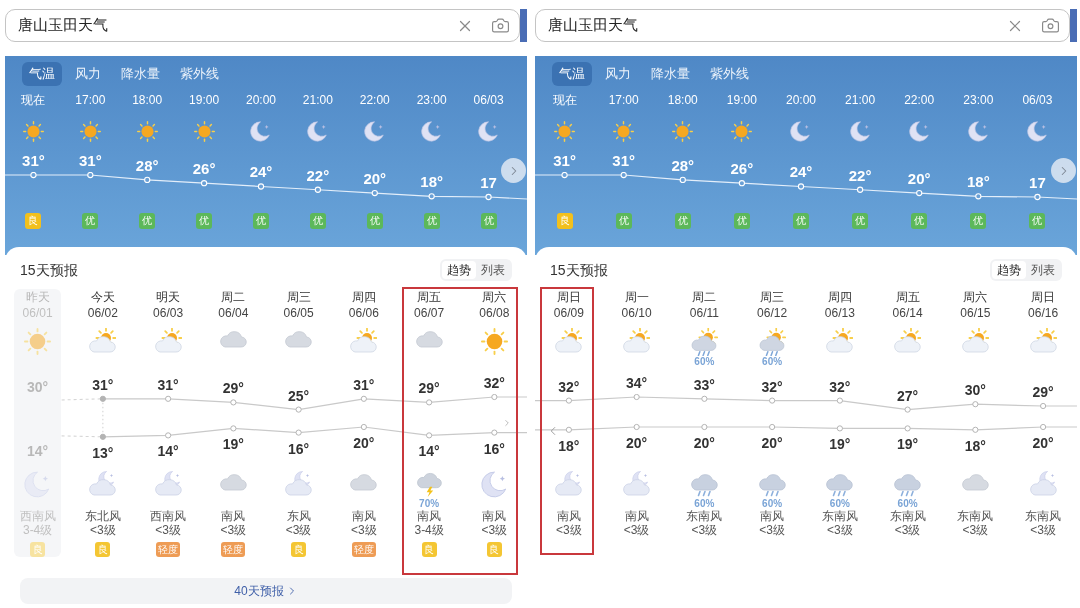  Describe the element at coordinates (233, 297) in the screenshot. I see `weekday-label: 周二` at that location.